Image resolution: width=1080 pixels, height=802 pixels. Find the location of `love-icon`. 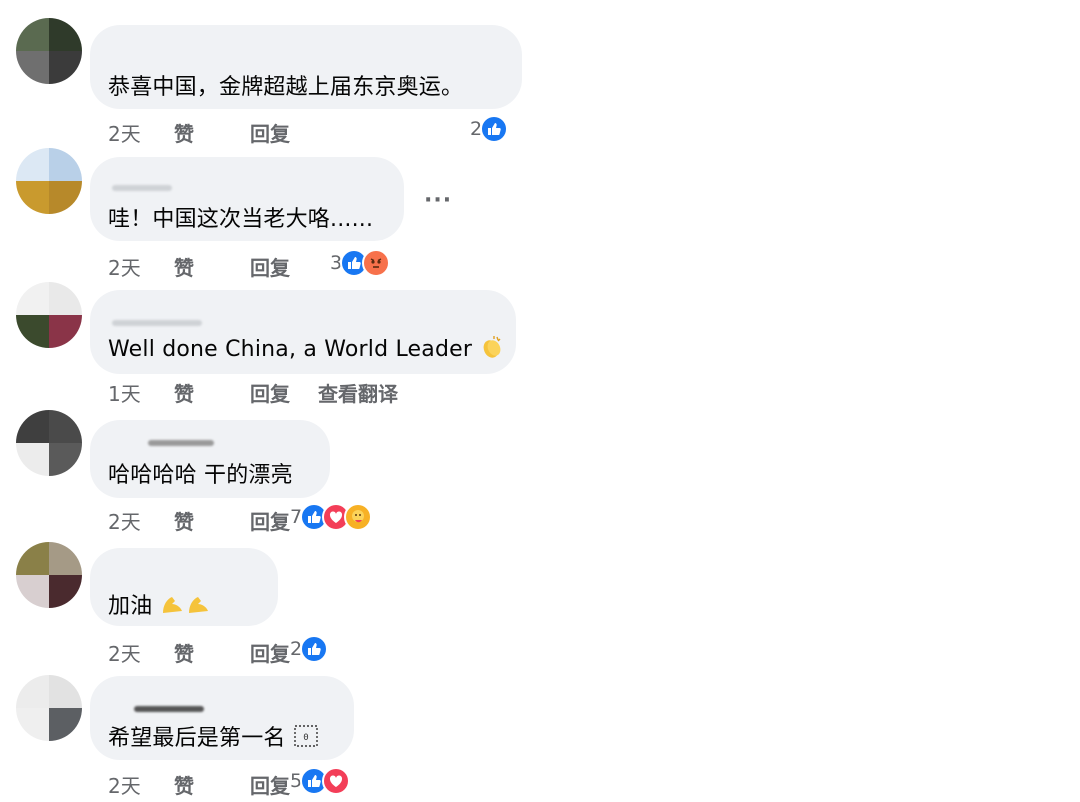

love-icon is located at coordinates (336, 781).